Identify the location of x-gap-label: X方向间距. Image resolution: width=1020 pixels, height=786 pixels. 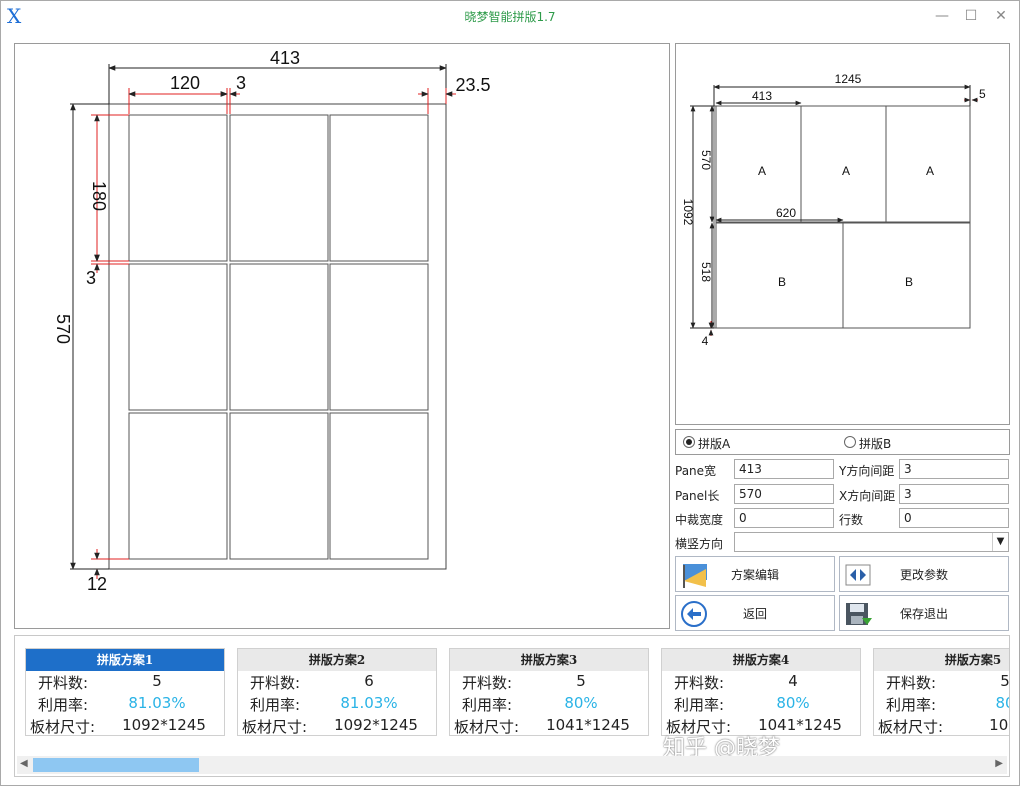
(867, 496).